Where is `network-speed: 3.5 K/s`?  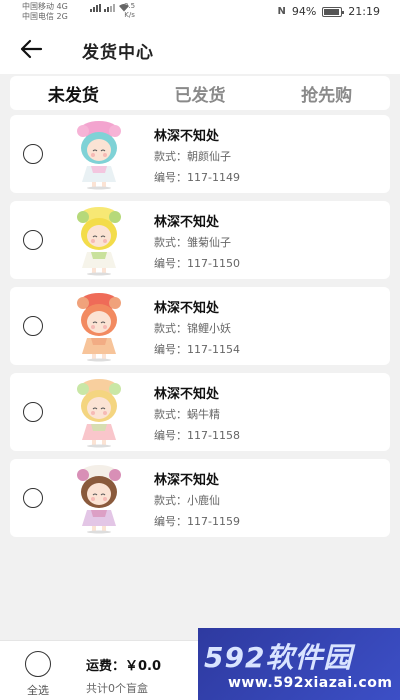
network-speed: 3.5 K/s is located at coordinates (129, 11).